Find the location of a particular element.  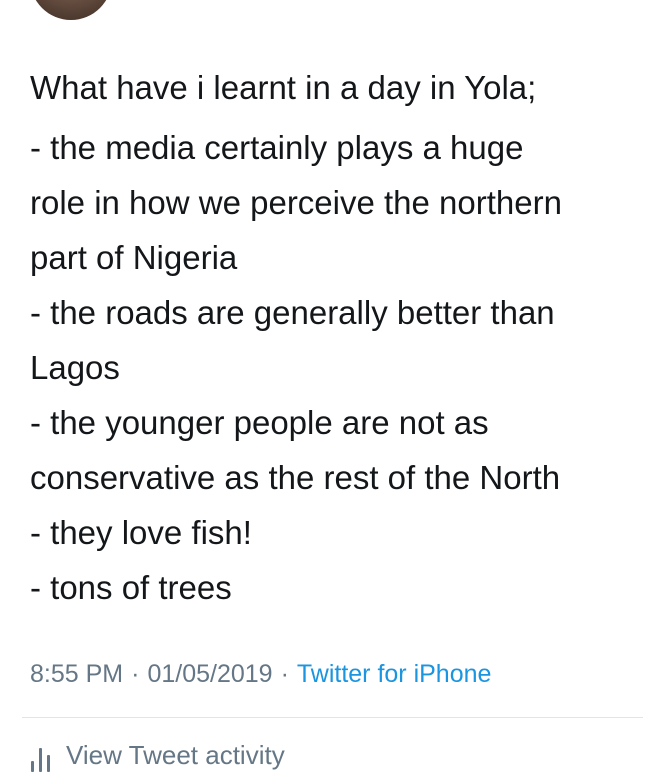

tweet-line: Lagos is located at coordinates (75, 367).